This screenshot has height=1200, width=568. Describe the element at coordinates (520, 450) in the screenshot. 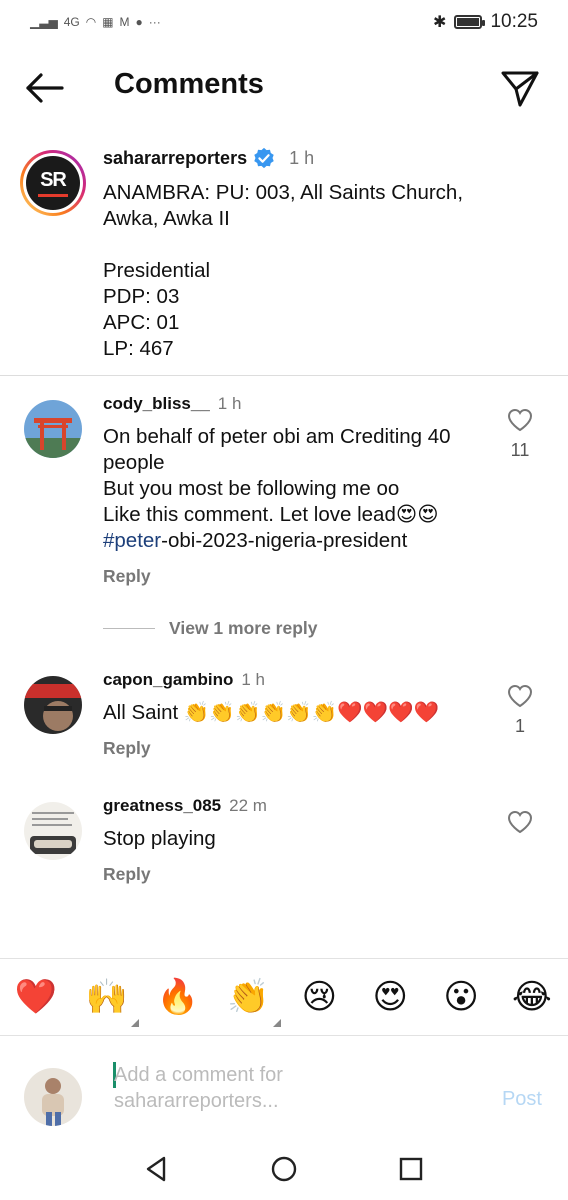

I see `like-count: 11` at that location.